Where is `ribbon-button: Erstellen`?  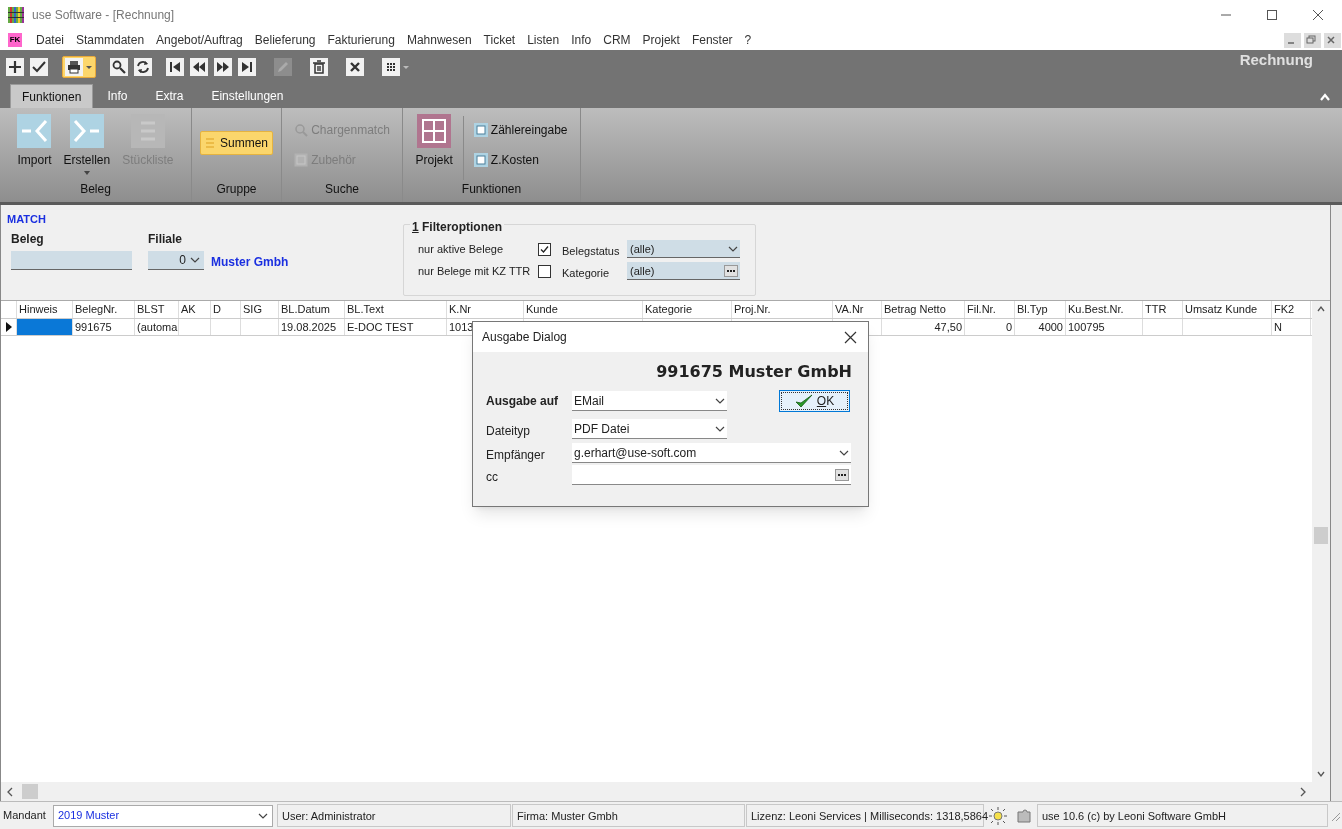 ribbon-button: Erstellen is located at coordinates (87, 144).